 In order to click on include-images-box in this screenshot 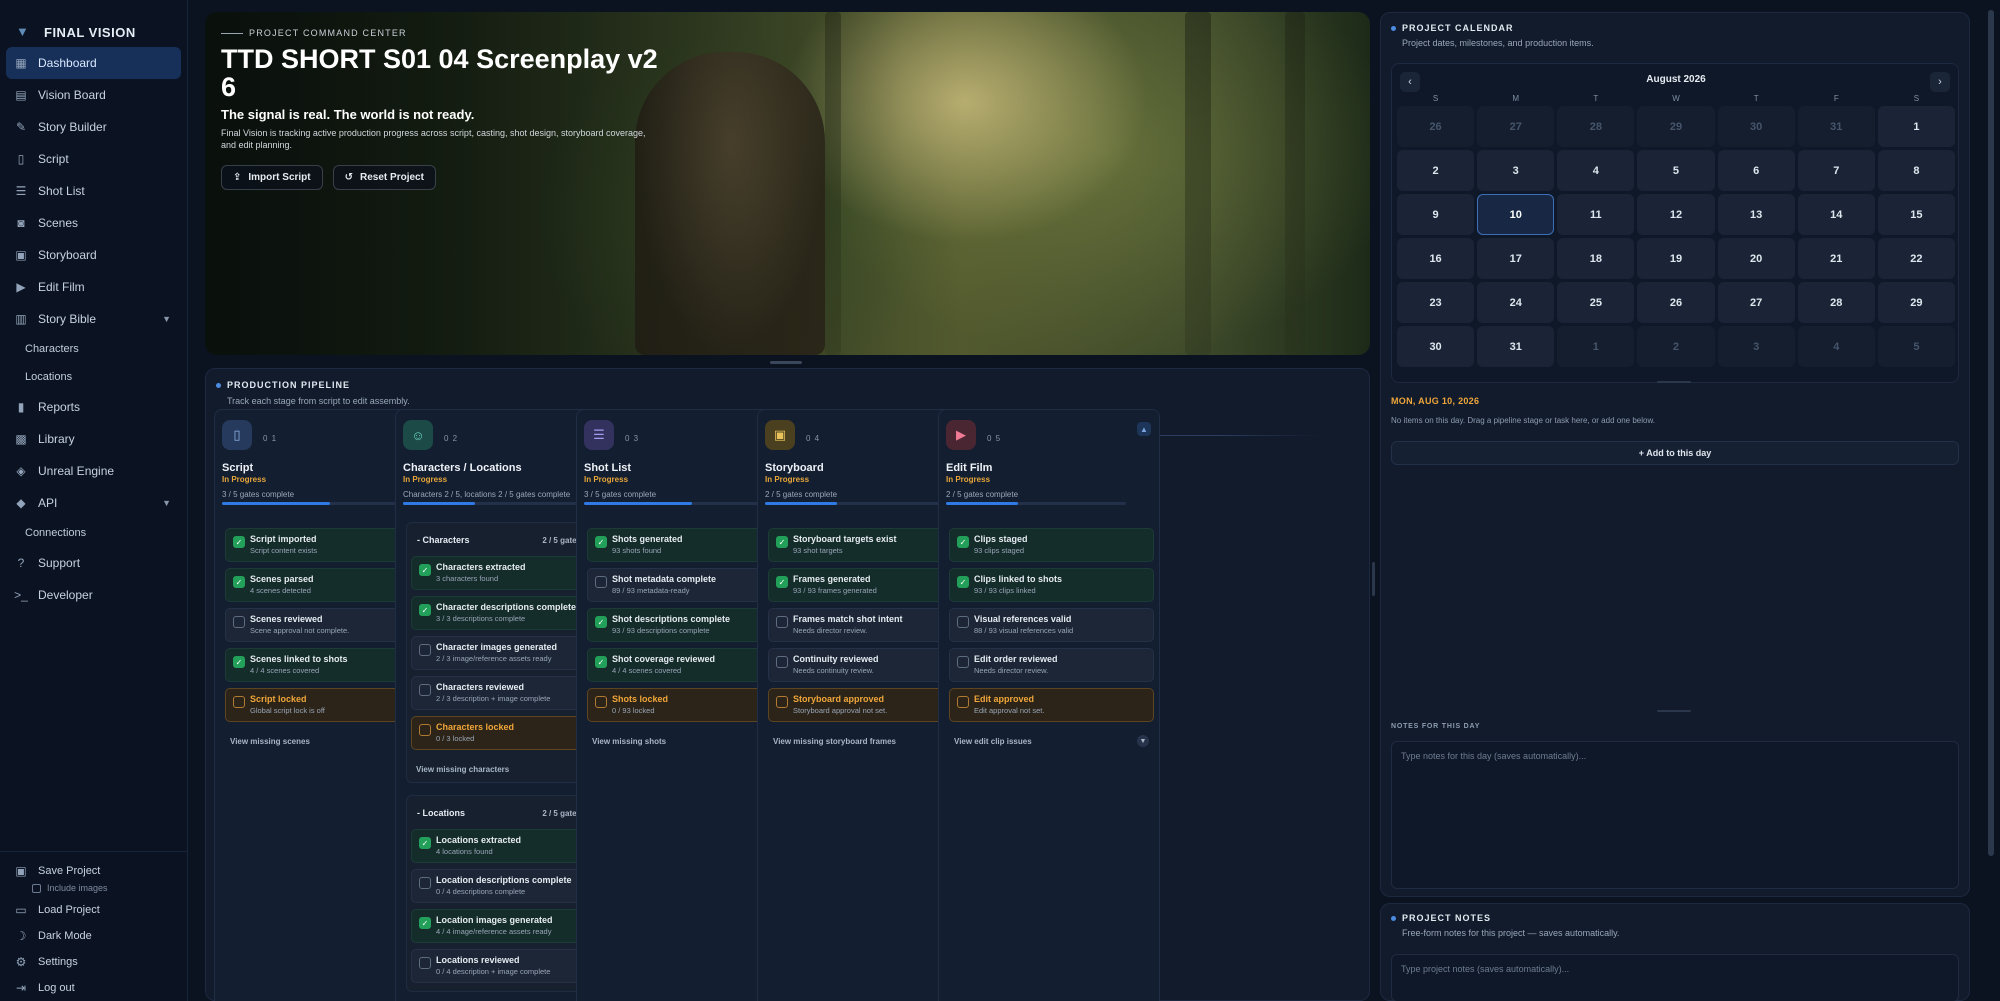, I will do `click(36, 888)`.